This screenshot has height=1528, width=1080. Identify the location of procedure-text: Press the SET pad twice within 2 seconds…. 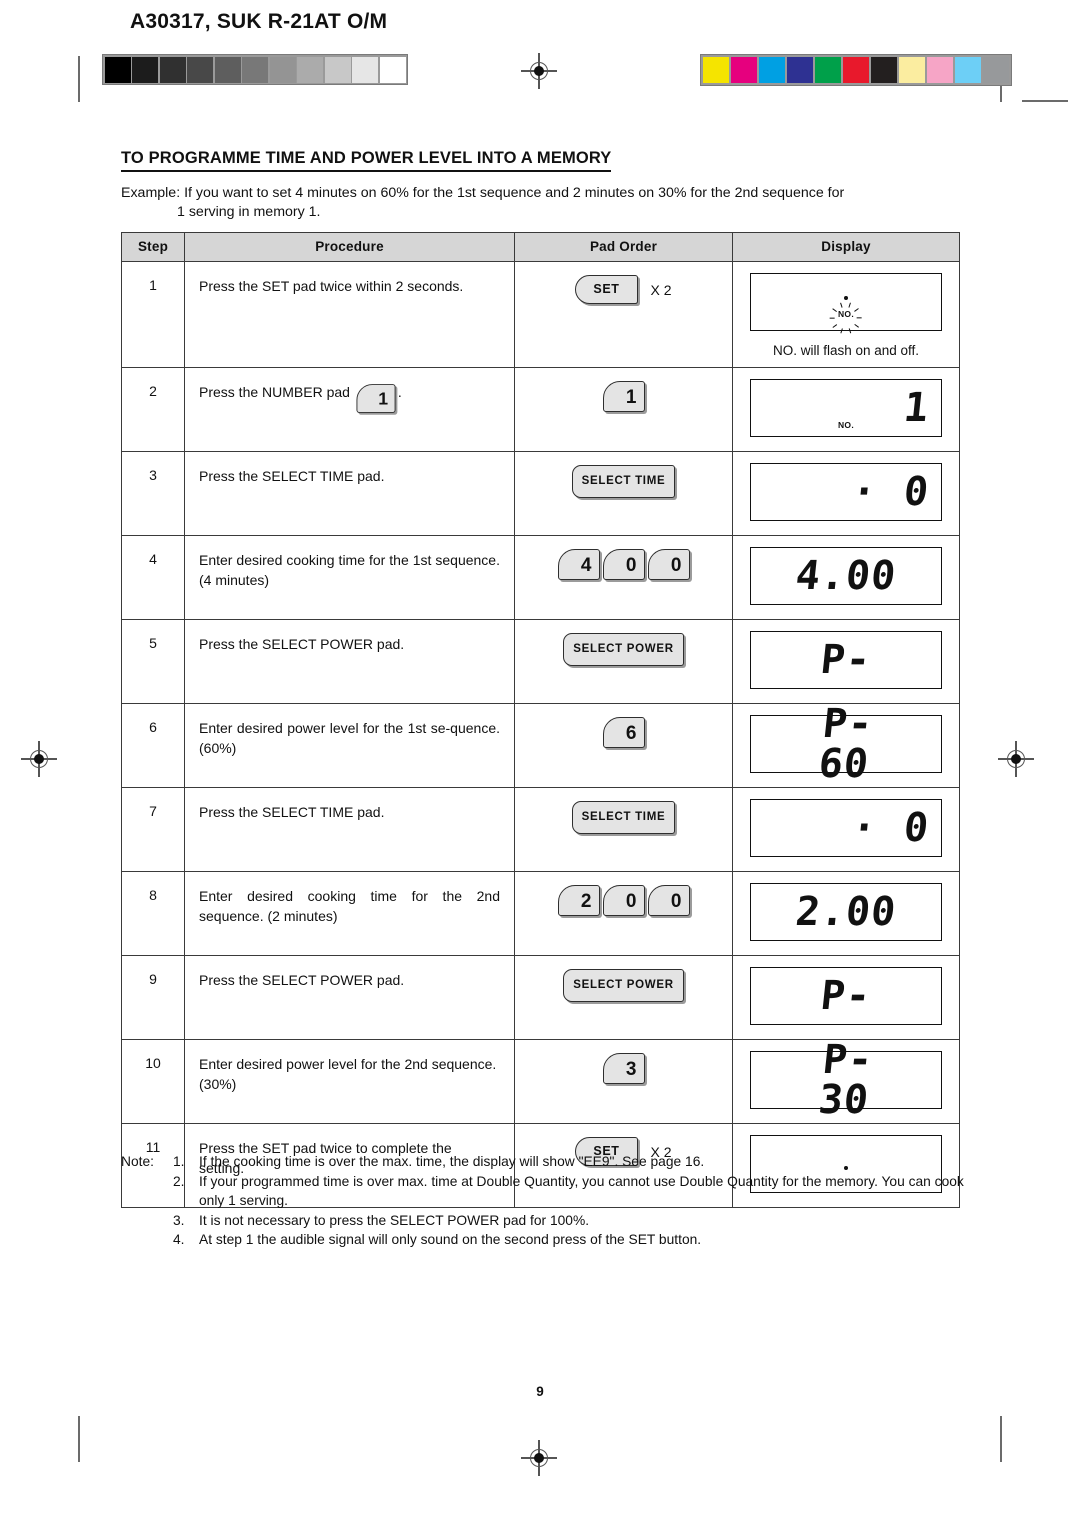
(349, 314).